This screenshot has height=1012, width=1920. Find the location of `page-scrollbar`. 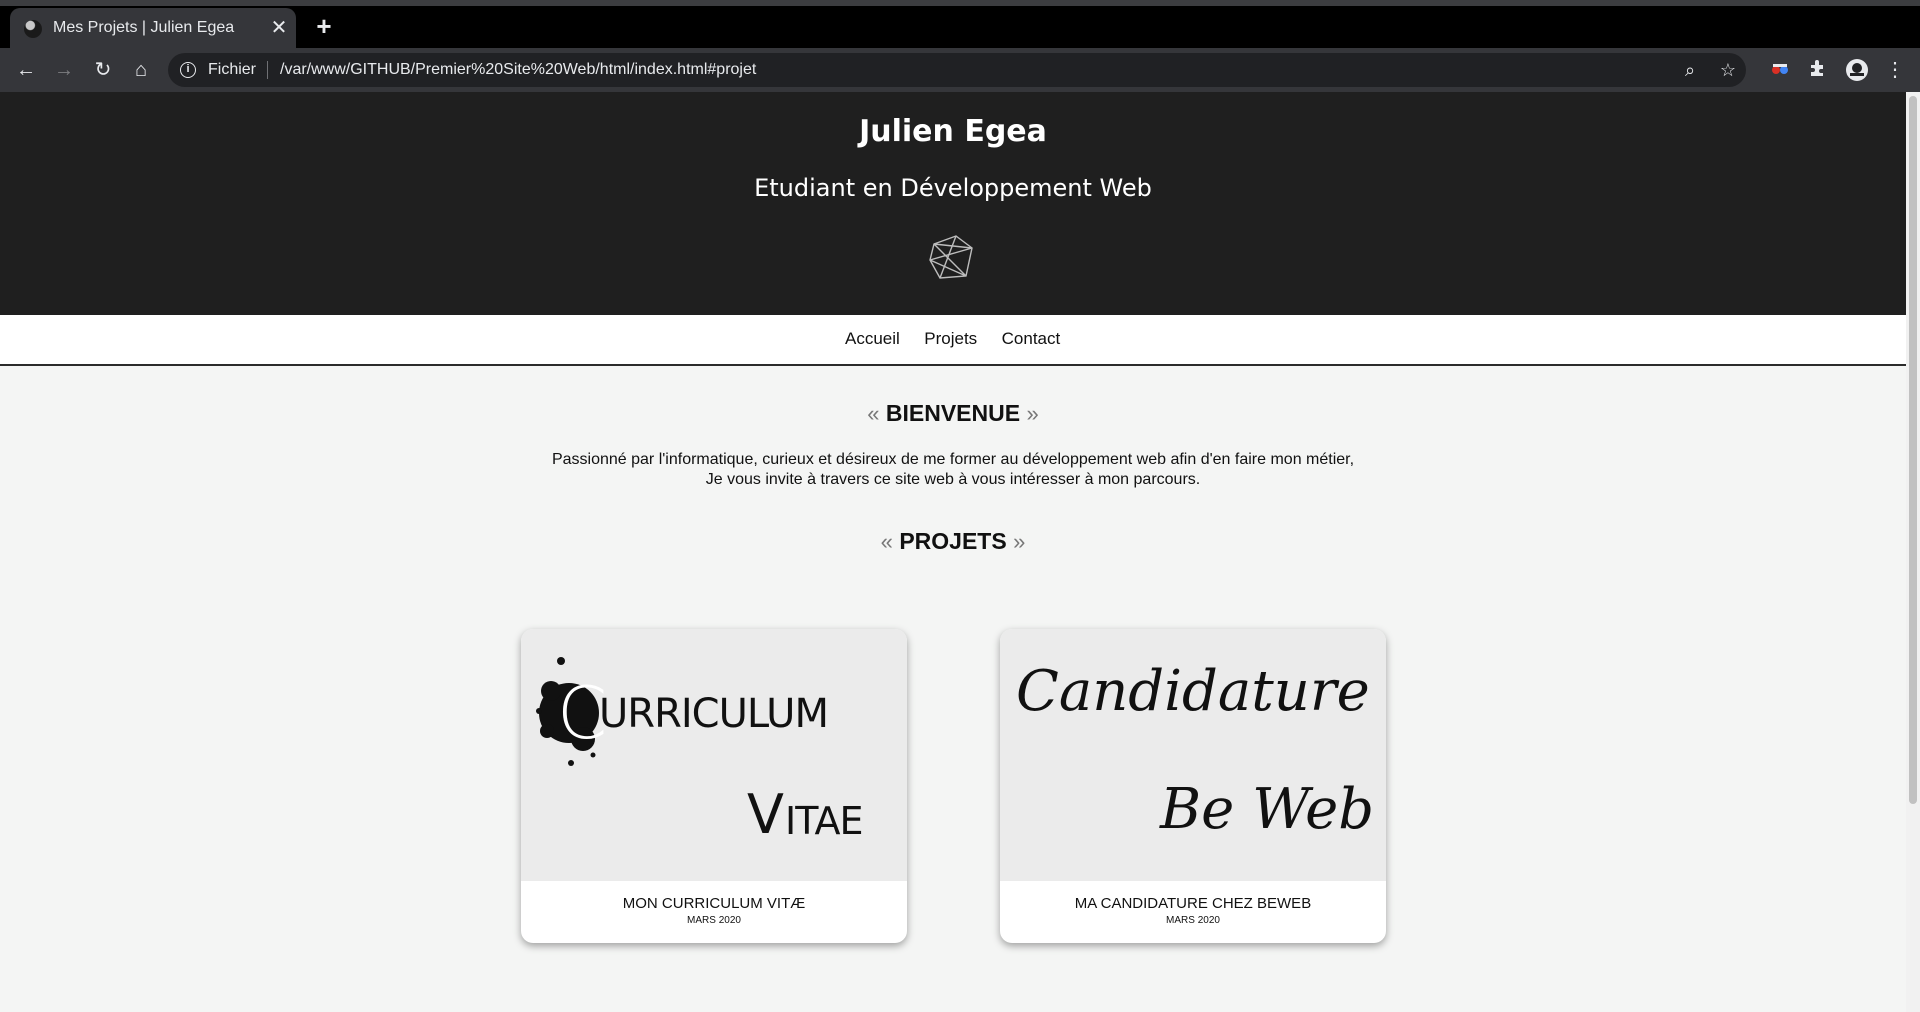

page-scrollbar is located at coordinates (1913, 552).